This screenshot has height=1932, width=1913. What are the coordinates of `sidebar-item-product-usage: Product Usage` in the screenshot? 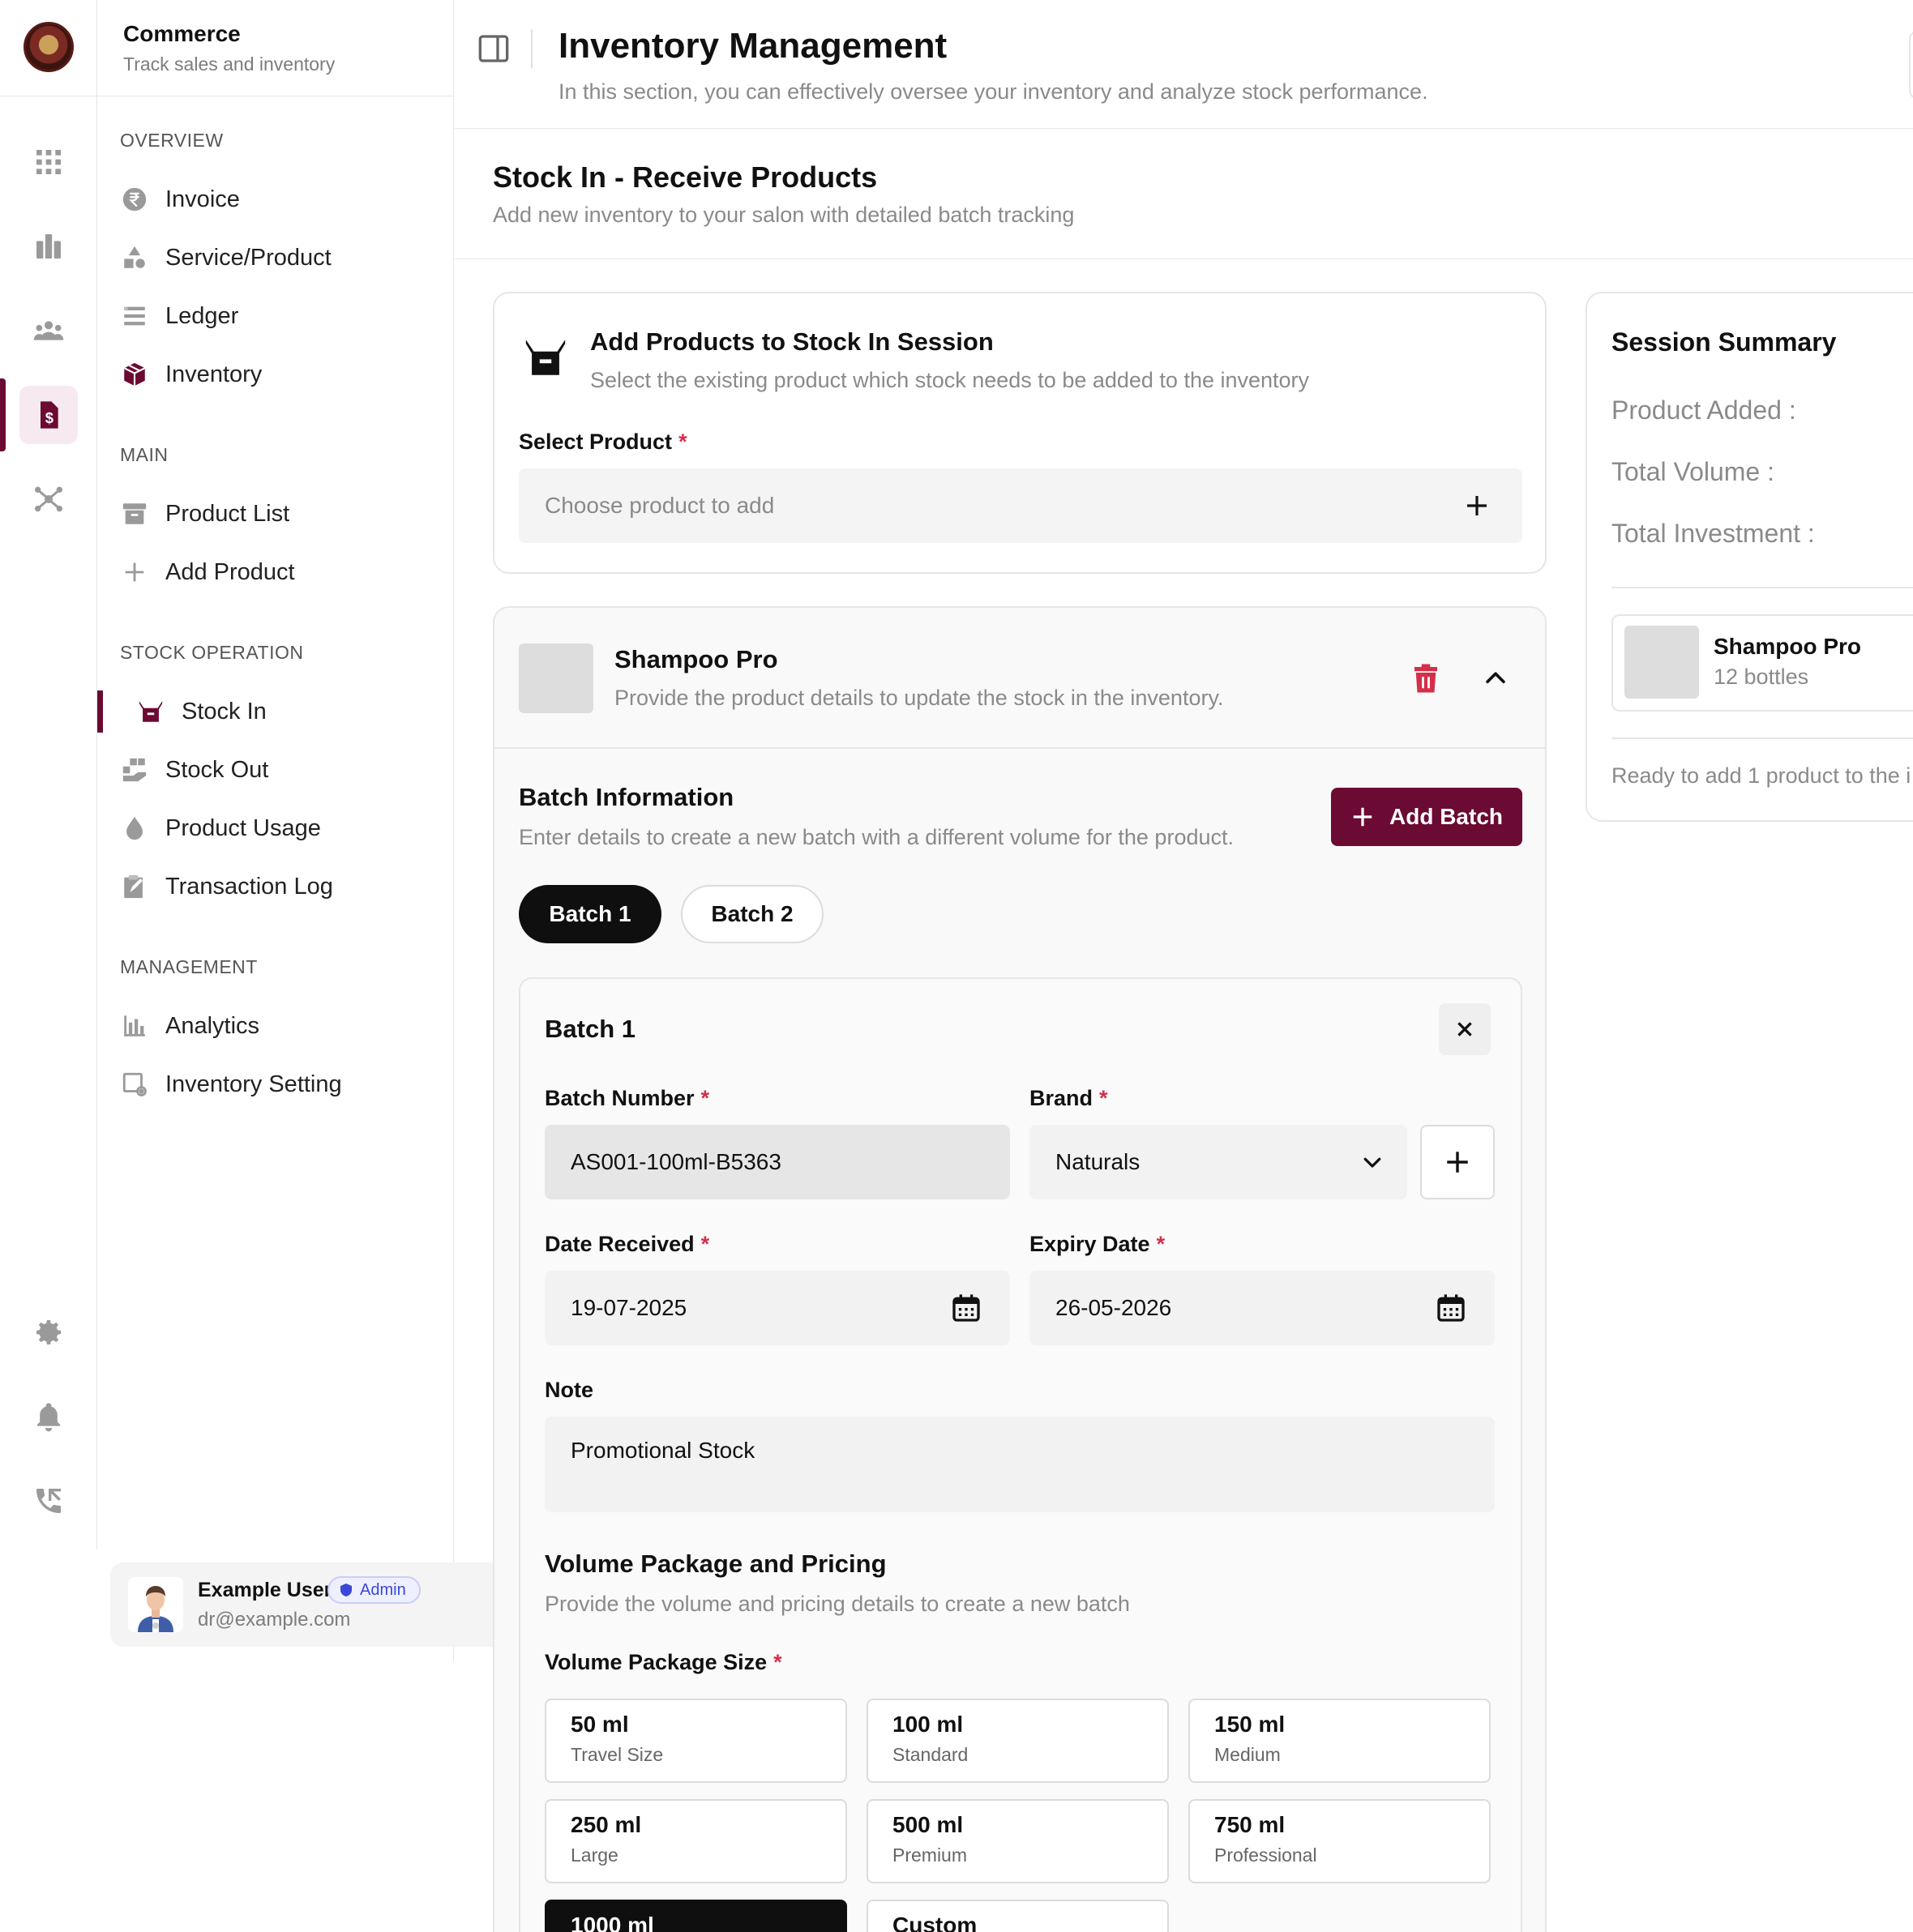 It's located at (220, 828).